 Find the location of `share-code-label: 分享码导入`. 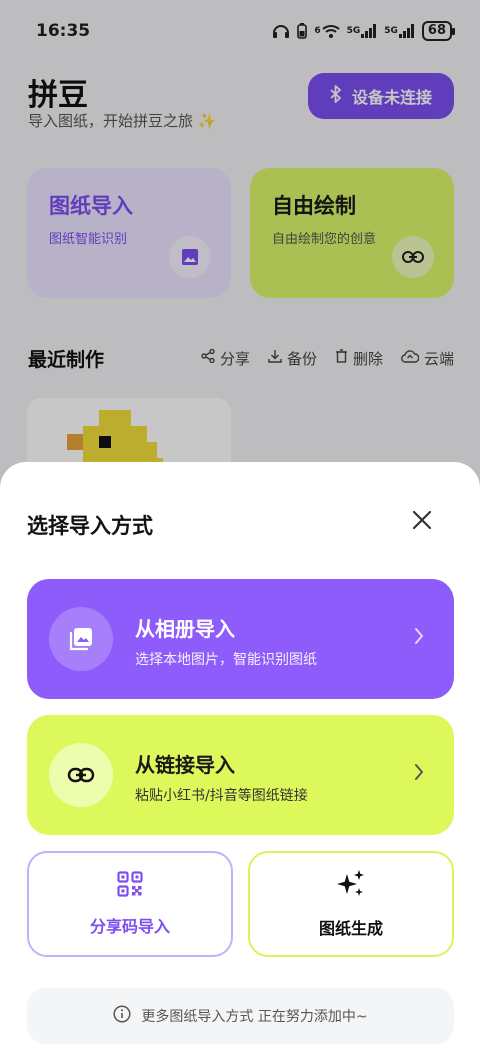

share-code-label: 分享码导入 is located at coordinates (129, 926).